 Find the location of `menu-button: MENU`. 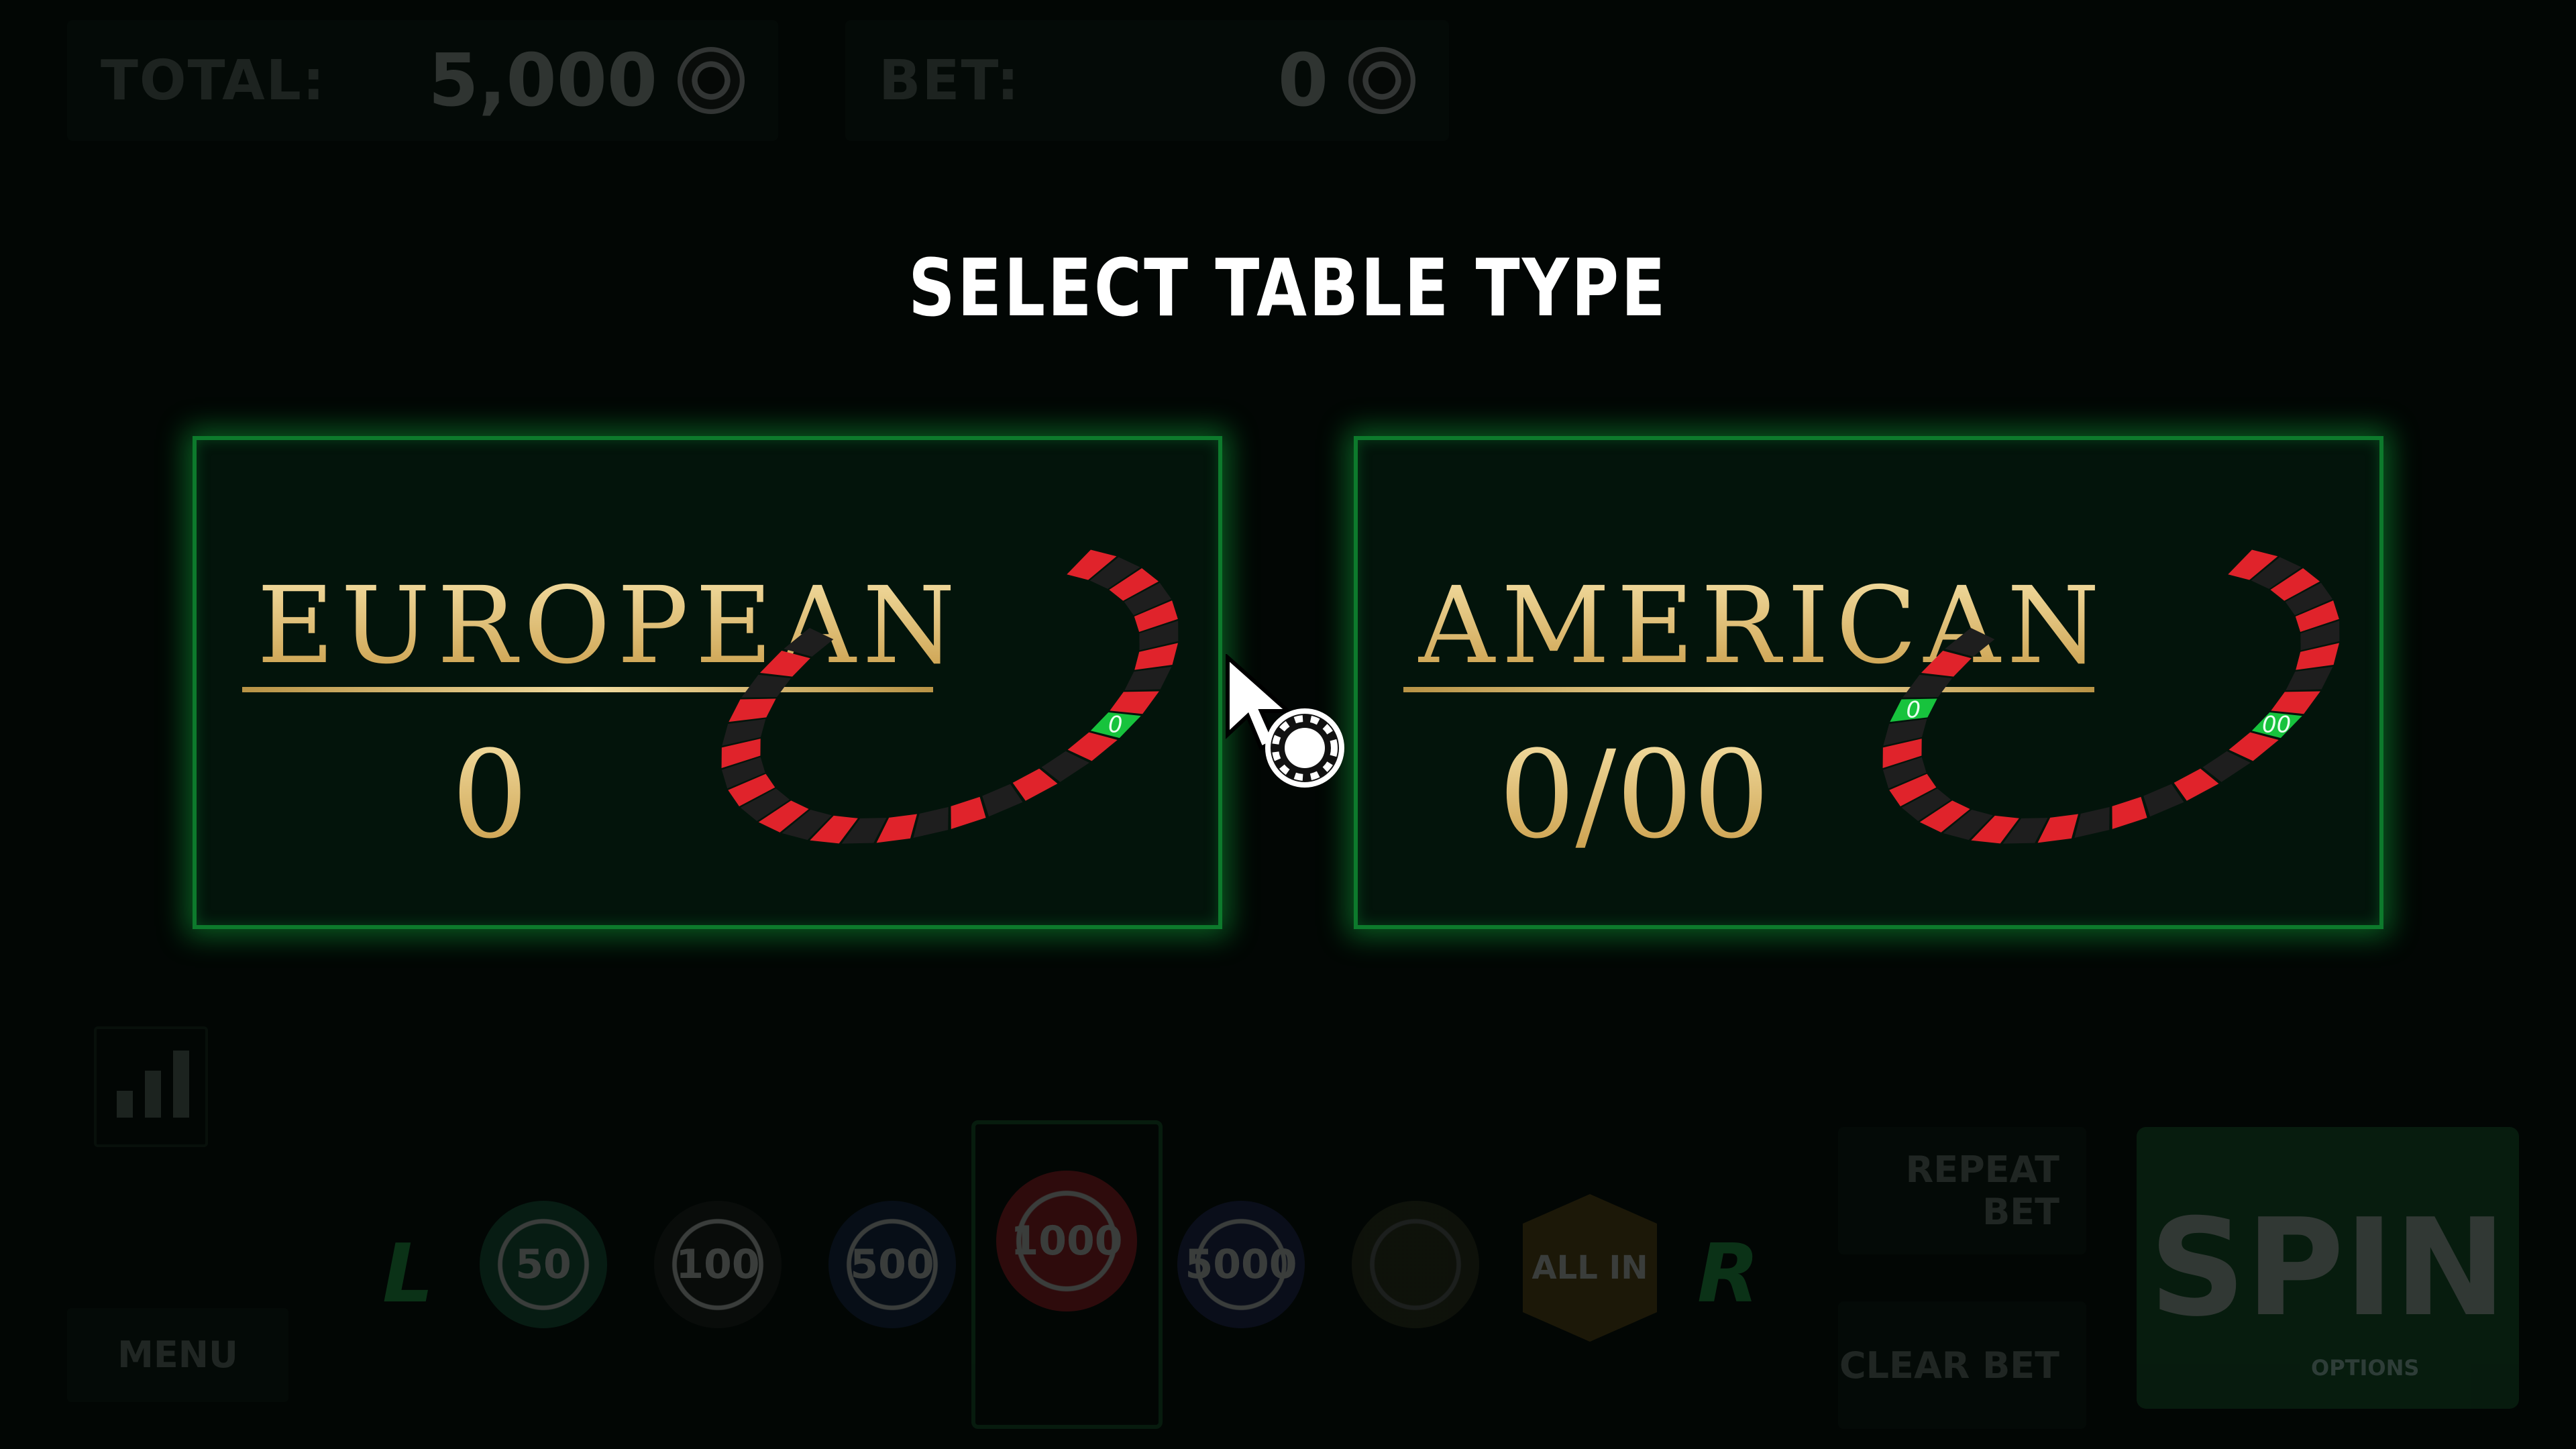

menu-button: MENU is located at coordinates (177, 1355).